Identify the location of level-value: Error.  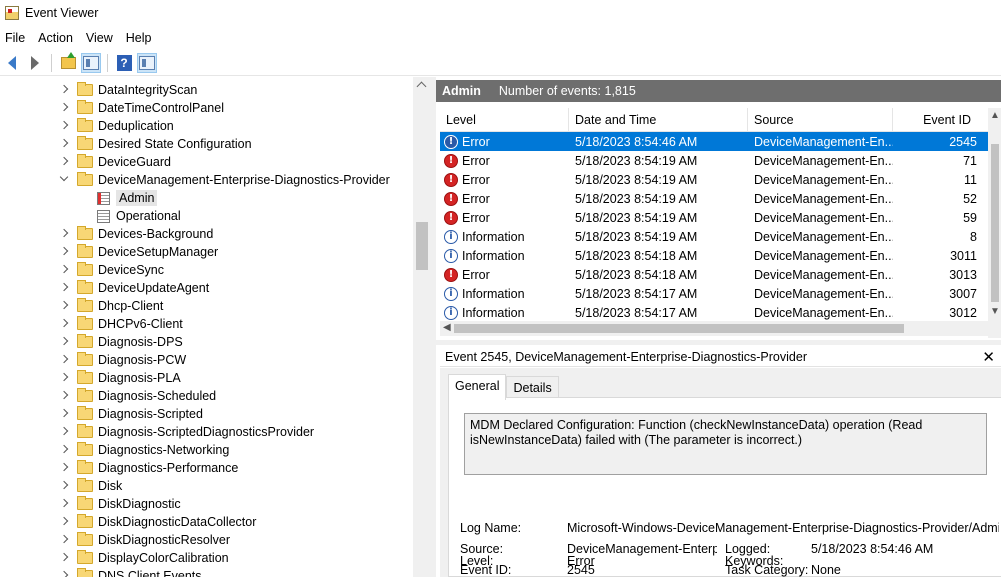
(581, 561).